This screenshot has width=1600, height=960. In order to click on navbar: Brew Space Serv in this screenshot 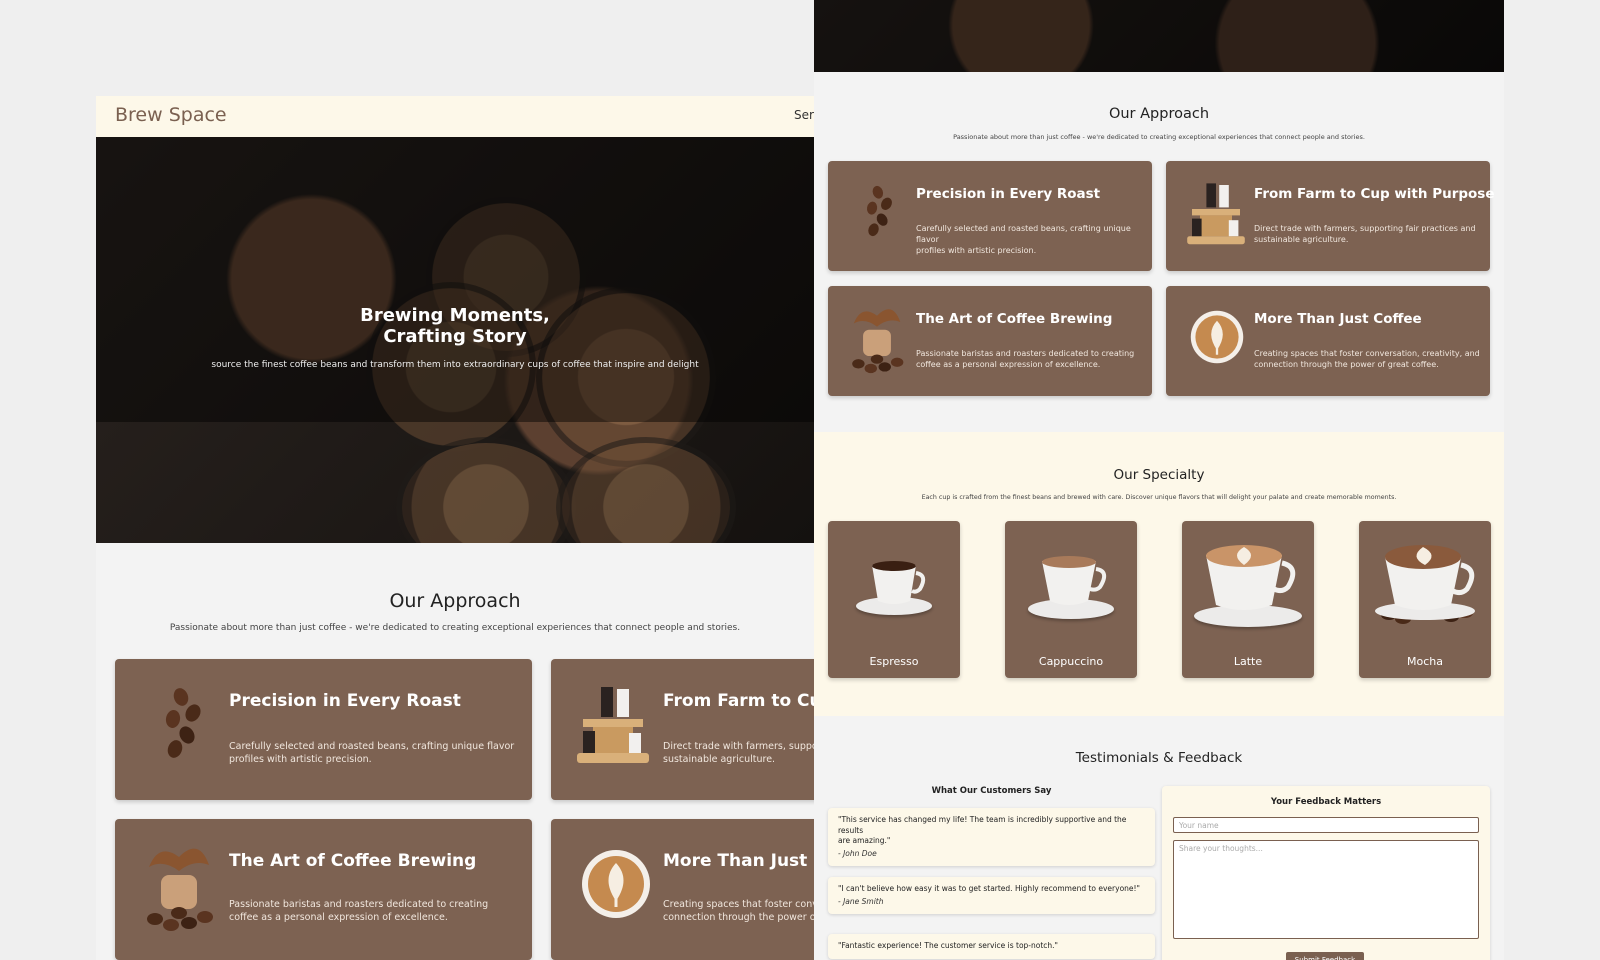, I will do `click(455, 116)`.